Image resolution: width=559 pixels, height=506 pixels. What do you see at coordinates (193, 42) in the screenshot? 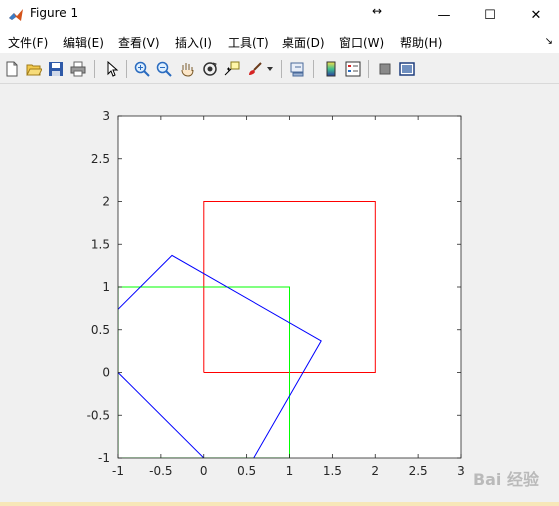
I see `menu-insert: 插入(I)` at bounding box center [193, 42].